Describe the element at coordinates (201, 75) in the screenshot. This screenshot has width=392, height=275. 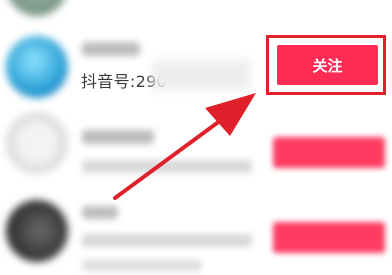
I see `douyin-id-redaction` at that location.